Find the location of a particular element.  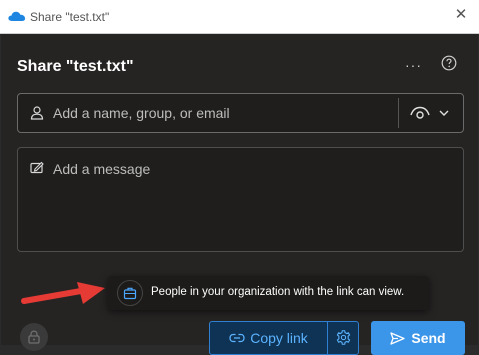

link-settings-button is located at coordinates (343, 338).